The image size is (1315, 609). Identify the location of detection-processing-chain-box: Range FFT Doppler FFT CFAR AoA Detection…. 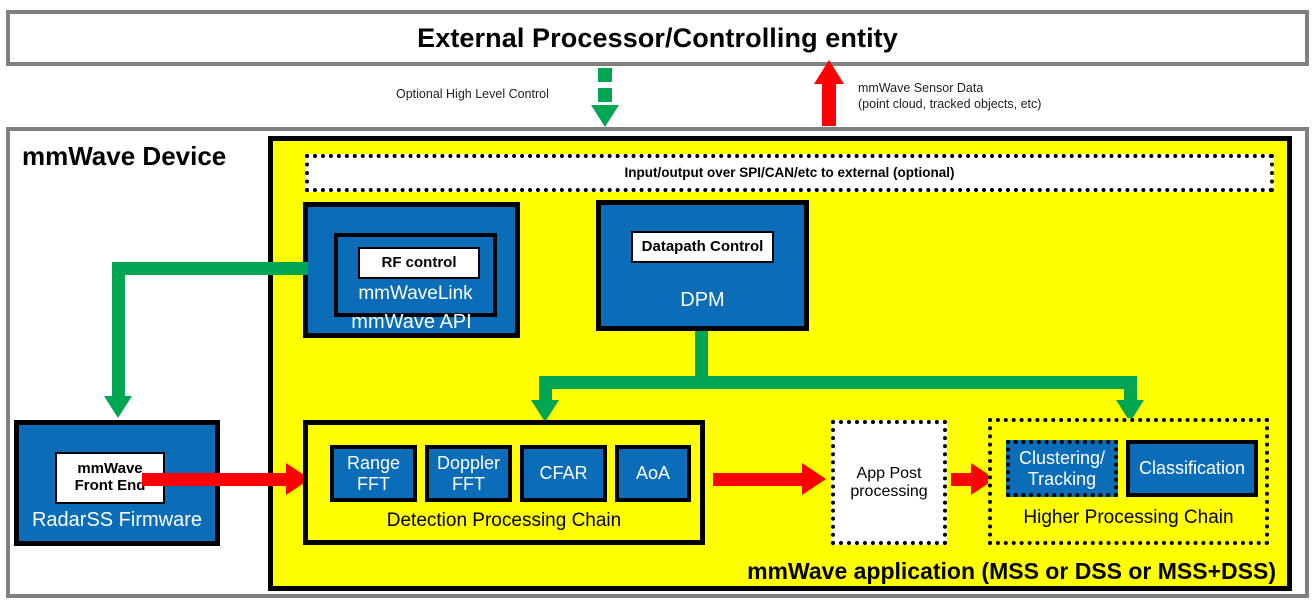
(504, 482).